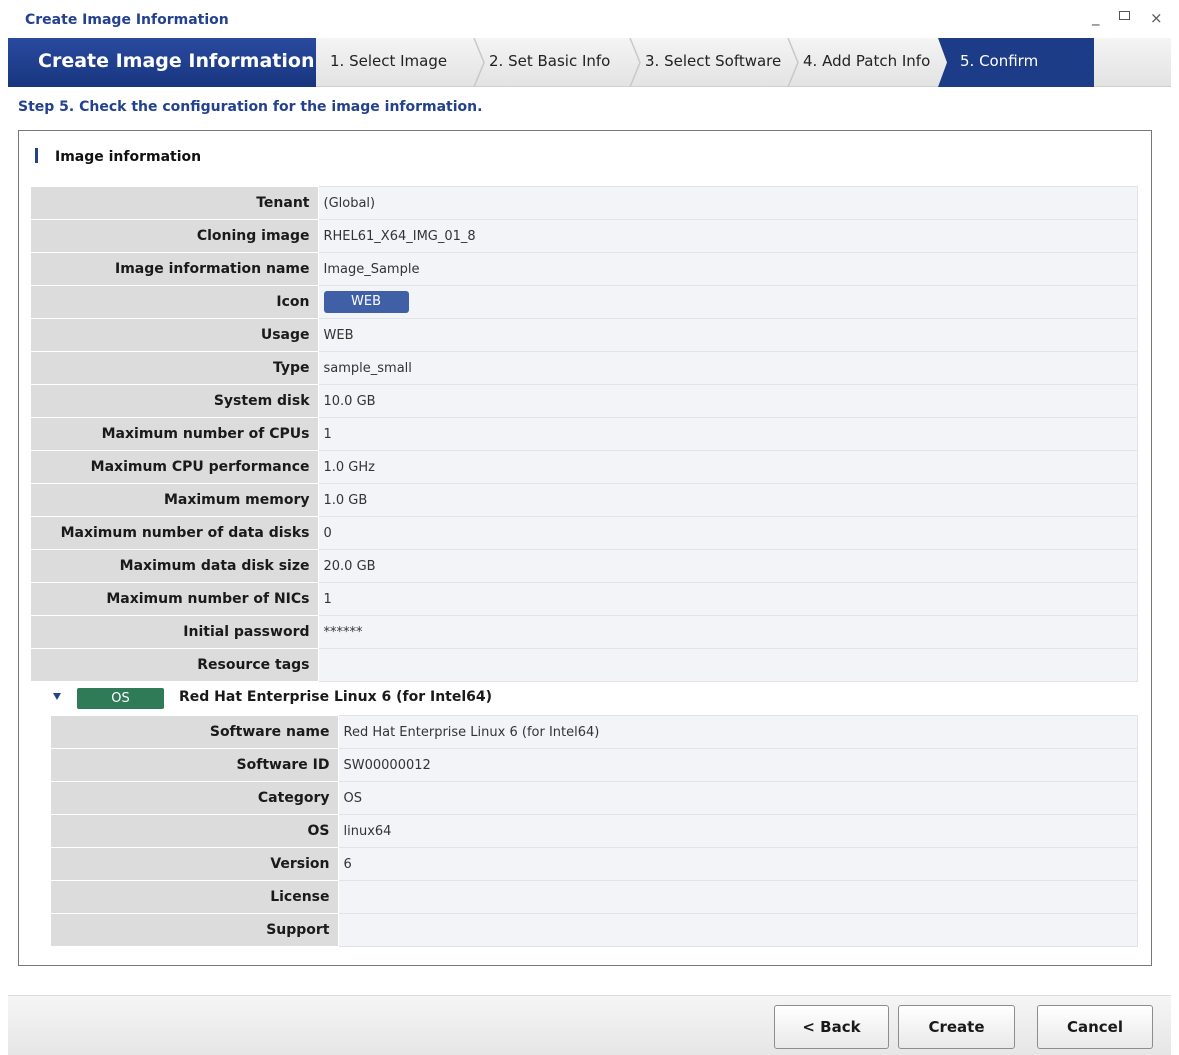  What do you see at coordinates (175, 335) in the screenshot?
I see `row-label: Usage` at bounding box center [175, 335].